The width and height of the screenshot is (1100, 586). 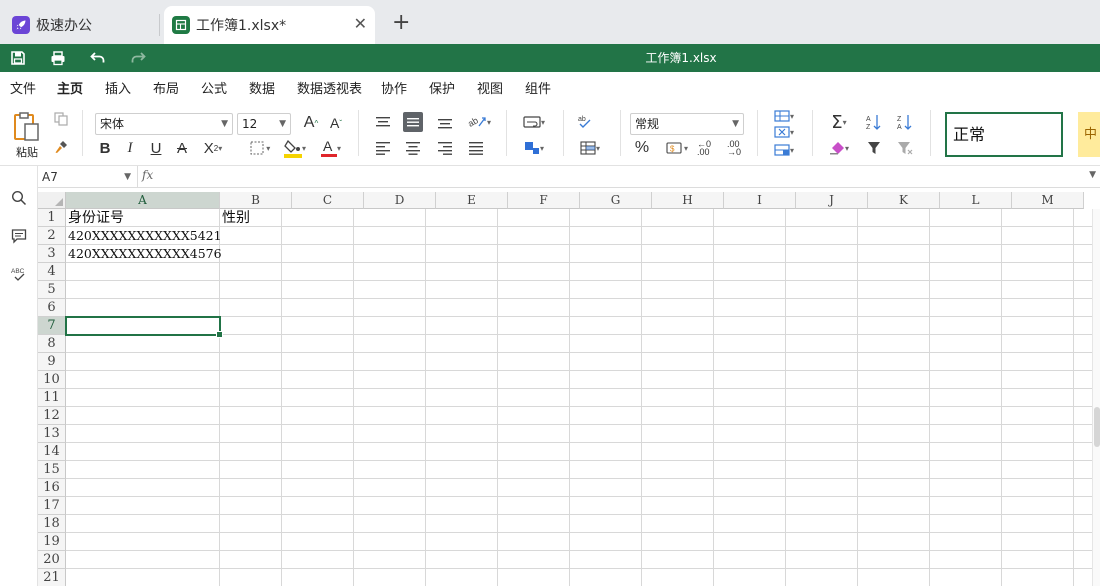 I want to click on strikethrough-icon: A, so click(x=182, y=148).